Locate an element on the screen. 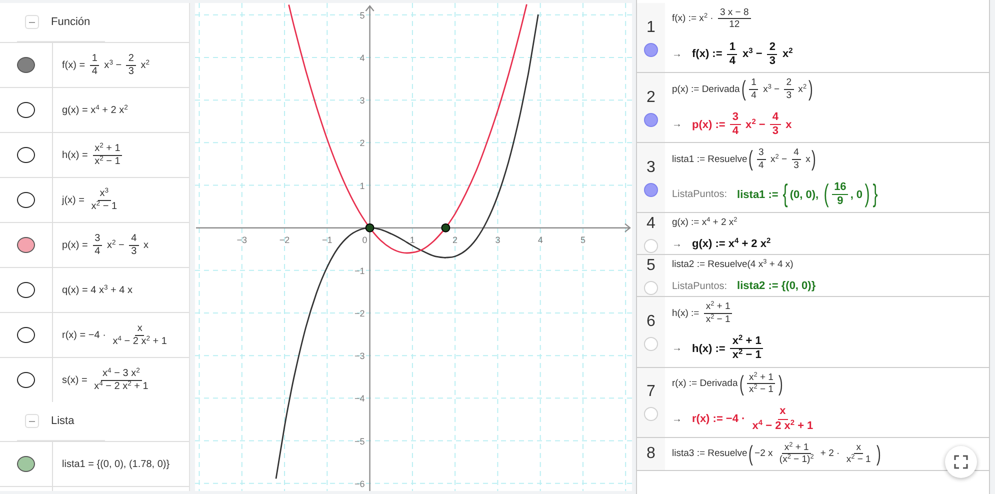 This screenshot has height=494, width=995. cas-input: lista2 := Resuelve(4 x$^{3}$ + 4 x) is located at coordinates (827, 264).